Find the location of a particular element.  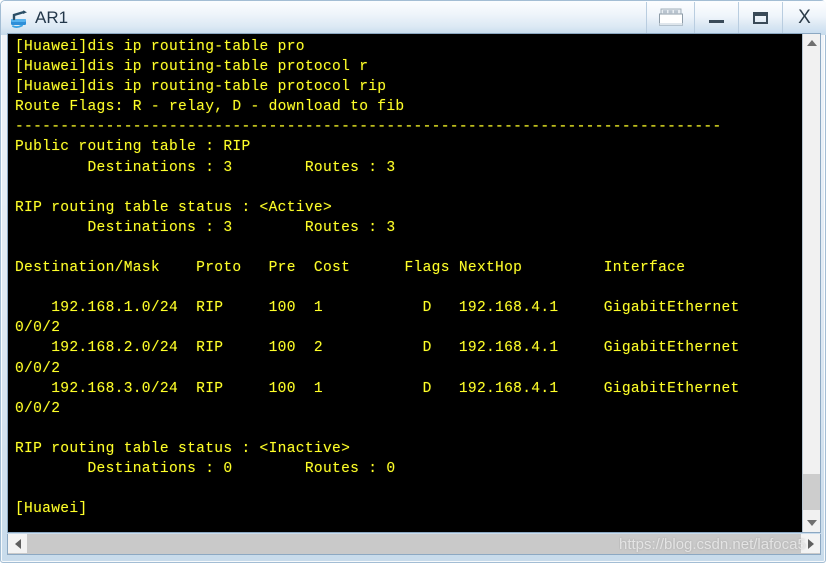

scroll-up-button is located at coordinates (811, 43).